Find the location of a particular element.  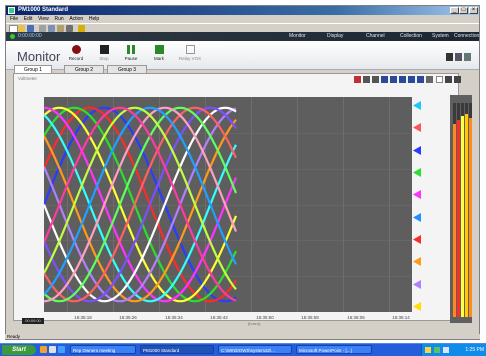

menu-edit: Edit is located at coordinates (28, 19).